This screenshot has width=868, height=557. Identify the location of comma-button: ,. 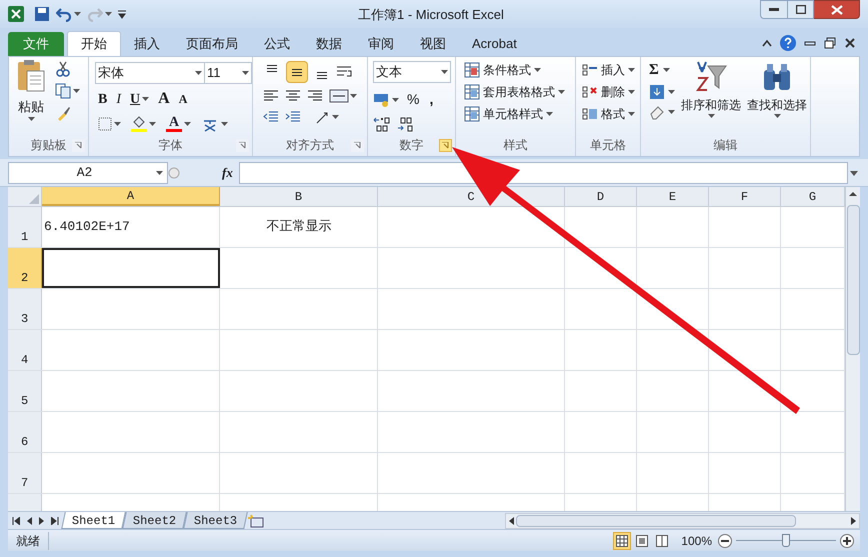
(431, 99).